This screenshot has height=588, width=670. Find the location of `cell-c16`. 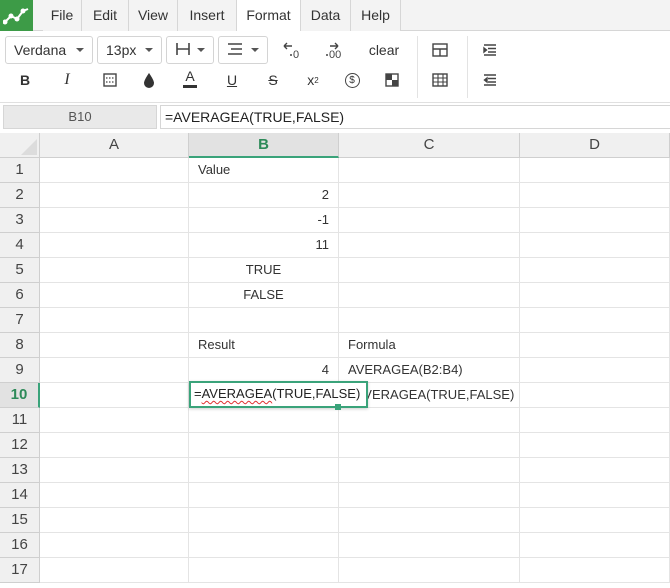

cell-c16 is located at coordinates (429, 545).